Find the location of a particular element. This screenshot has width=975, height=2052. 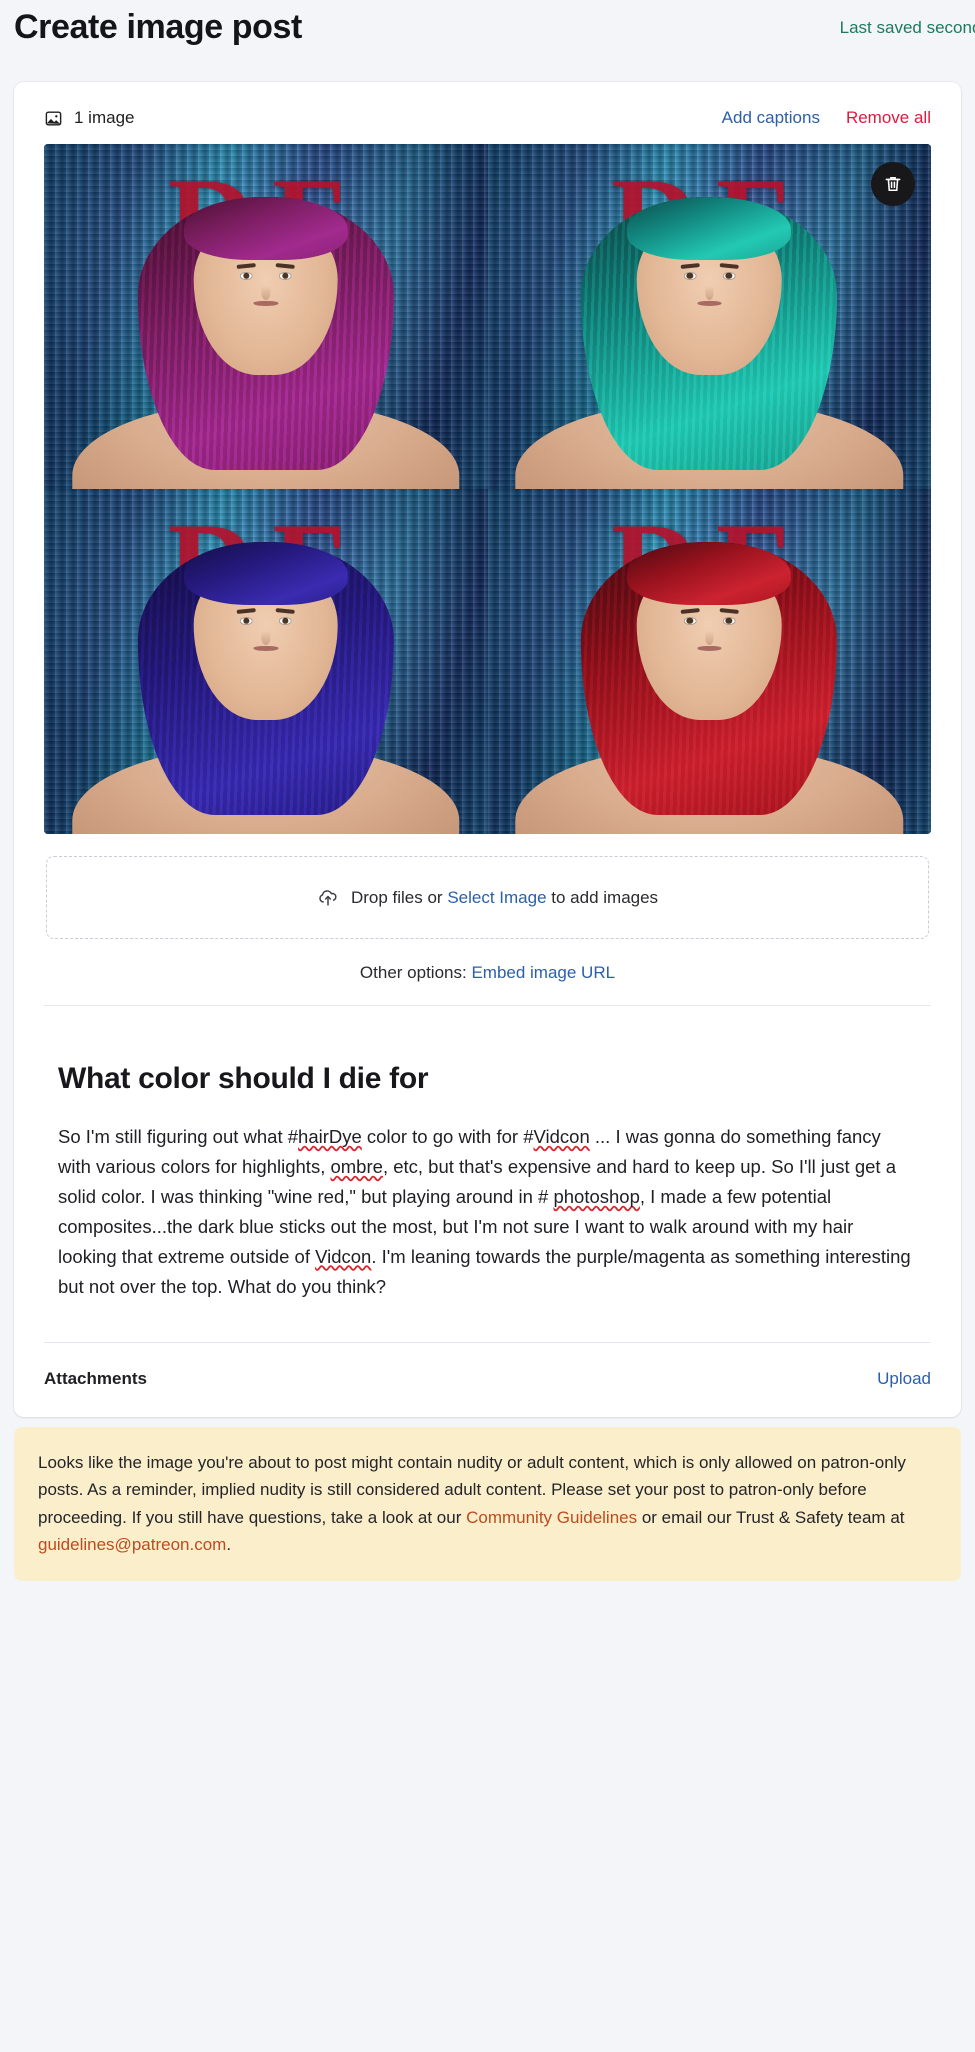

dropzone-suffix: to add images is located at coordinates (602, 897).